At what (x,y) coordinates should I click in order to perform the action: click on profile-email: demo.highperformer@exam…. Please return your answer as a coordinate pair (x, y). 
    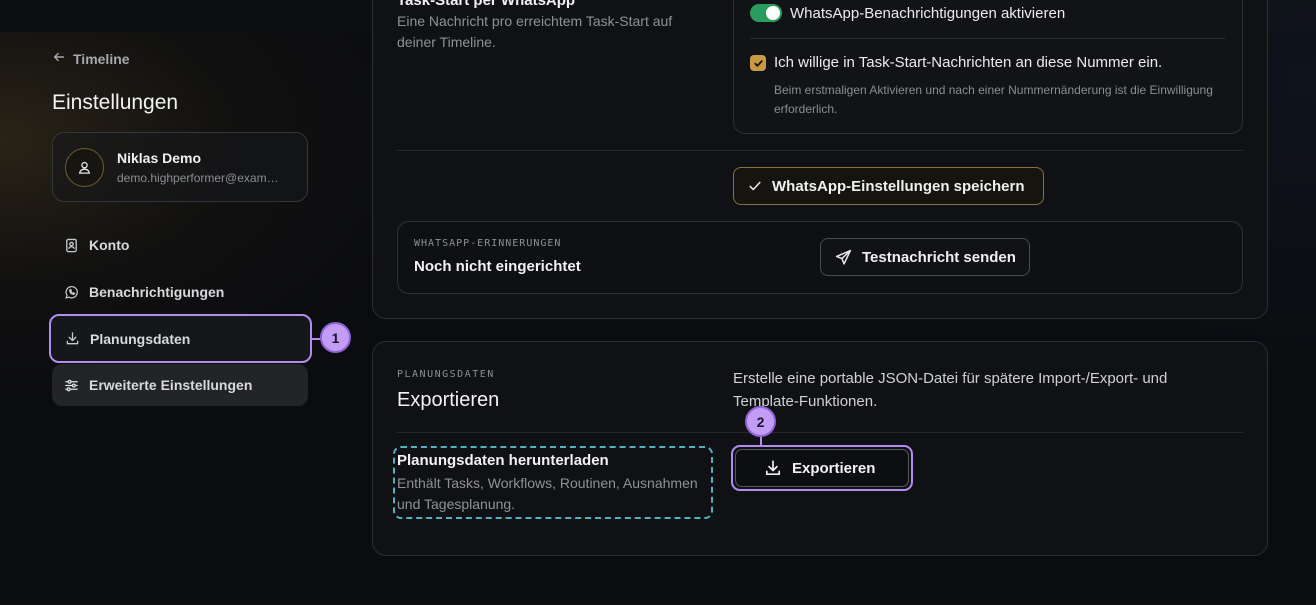
    Looking at the image, I should click on (198, 178).